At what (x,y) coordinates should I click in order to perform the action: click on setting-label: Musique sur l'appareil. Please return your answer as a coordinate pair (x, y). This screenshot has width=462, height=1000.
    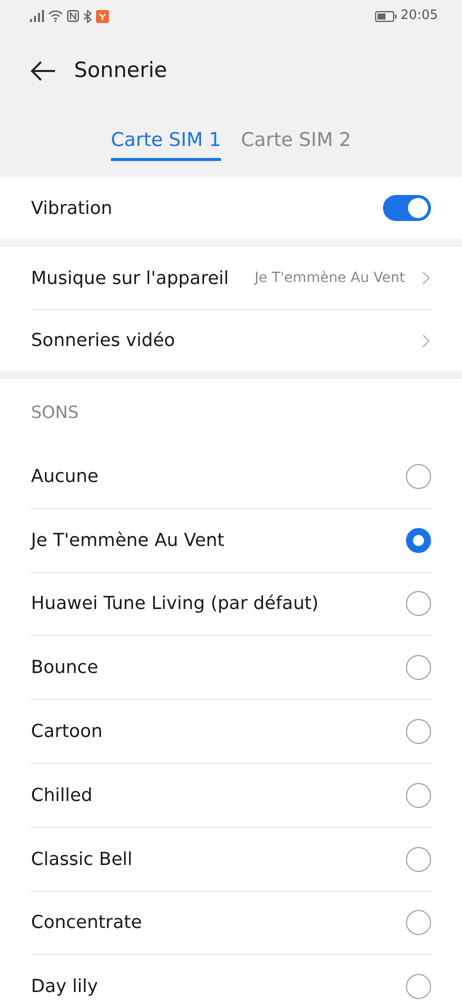
    Looking at the image, I should click on (130, 278).